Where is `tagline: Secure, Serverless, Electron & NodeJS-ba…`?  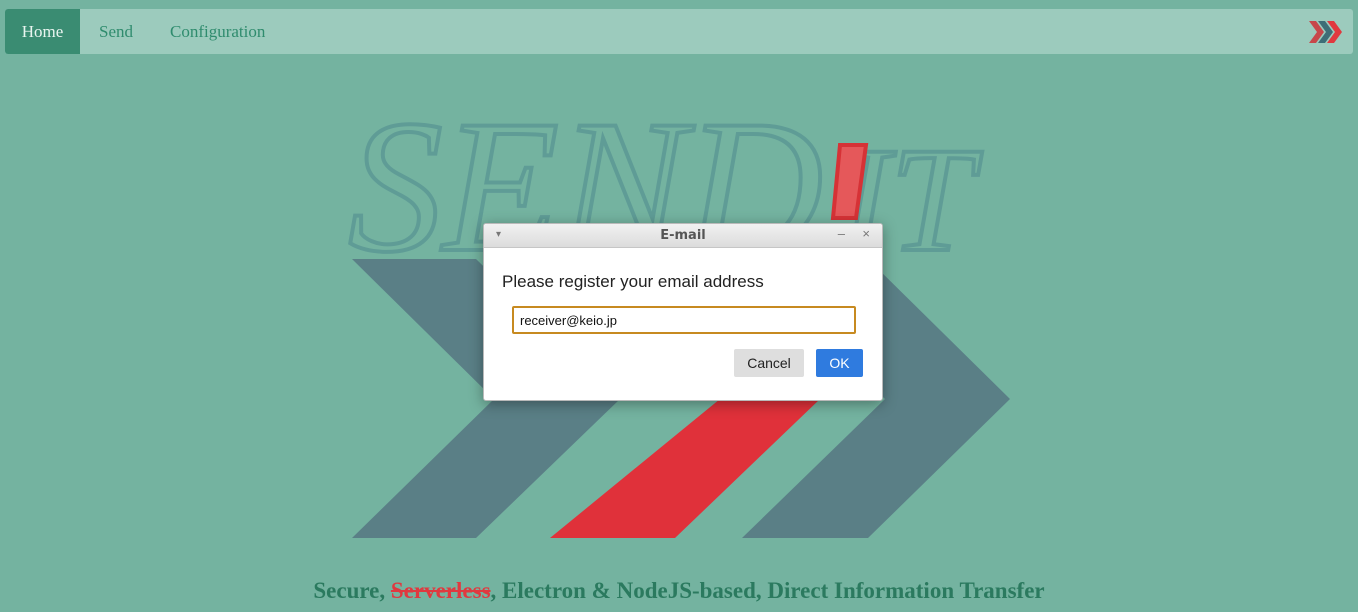
tagline: Secure, Serverless, Electron & NodeJS-ba… is located at coordinates (679, 591).